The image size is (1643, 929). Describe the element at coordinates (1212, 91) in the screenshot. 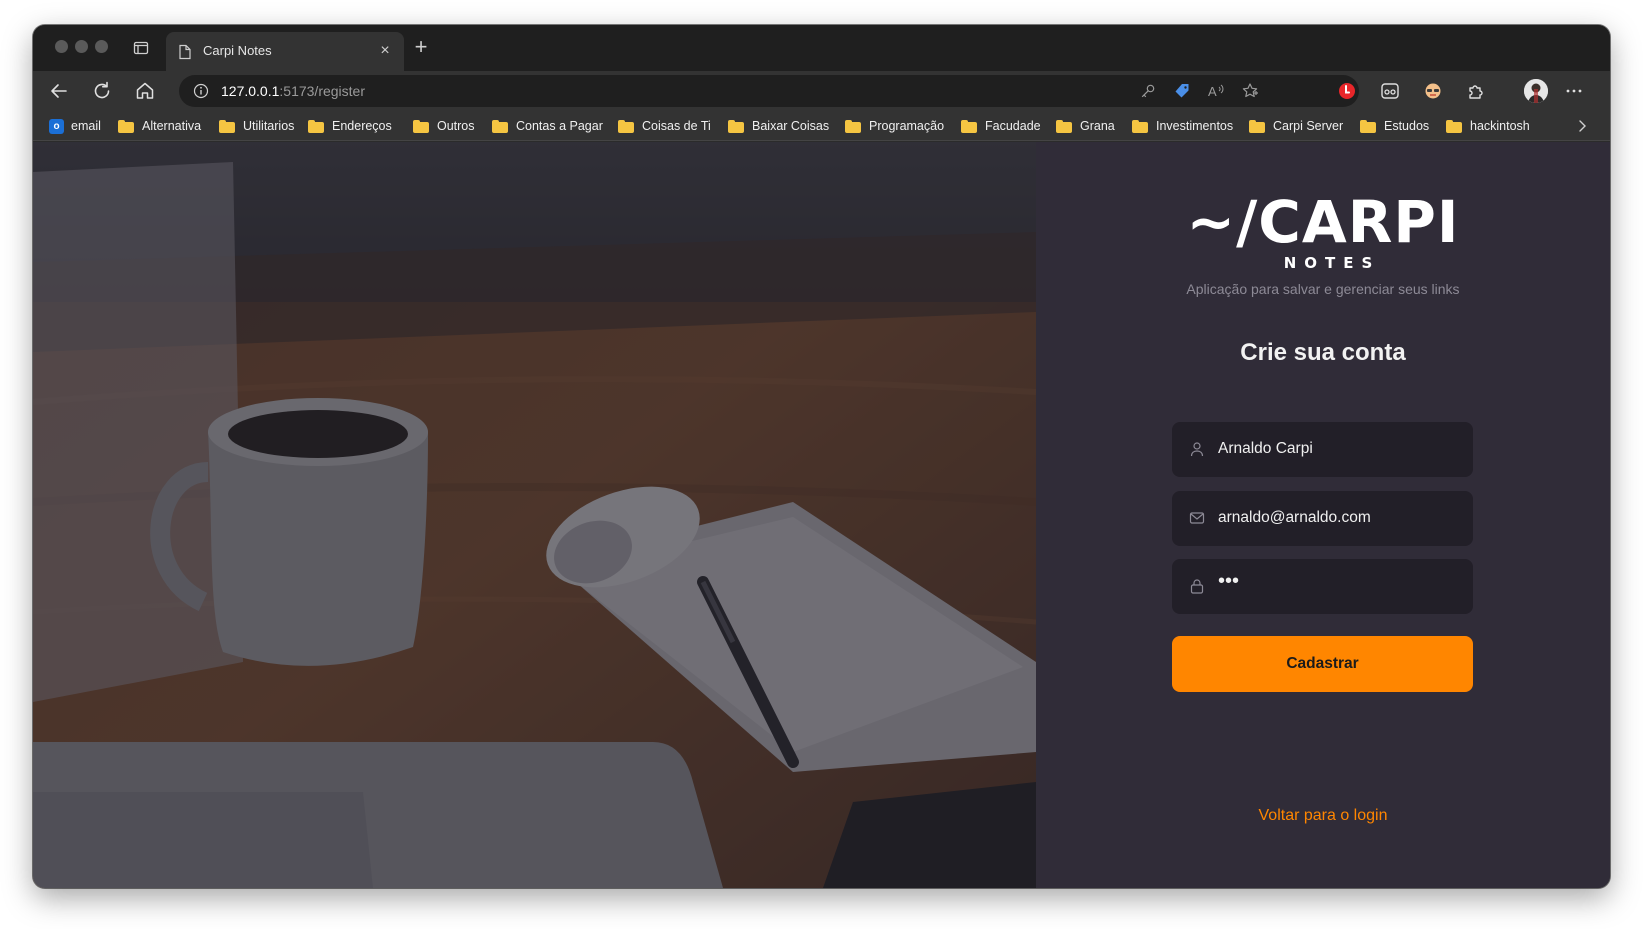

I see `svg-text: A` at that location.